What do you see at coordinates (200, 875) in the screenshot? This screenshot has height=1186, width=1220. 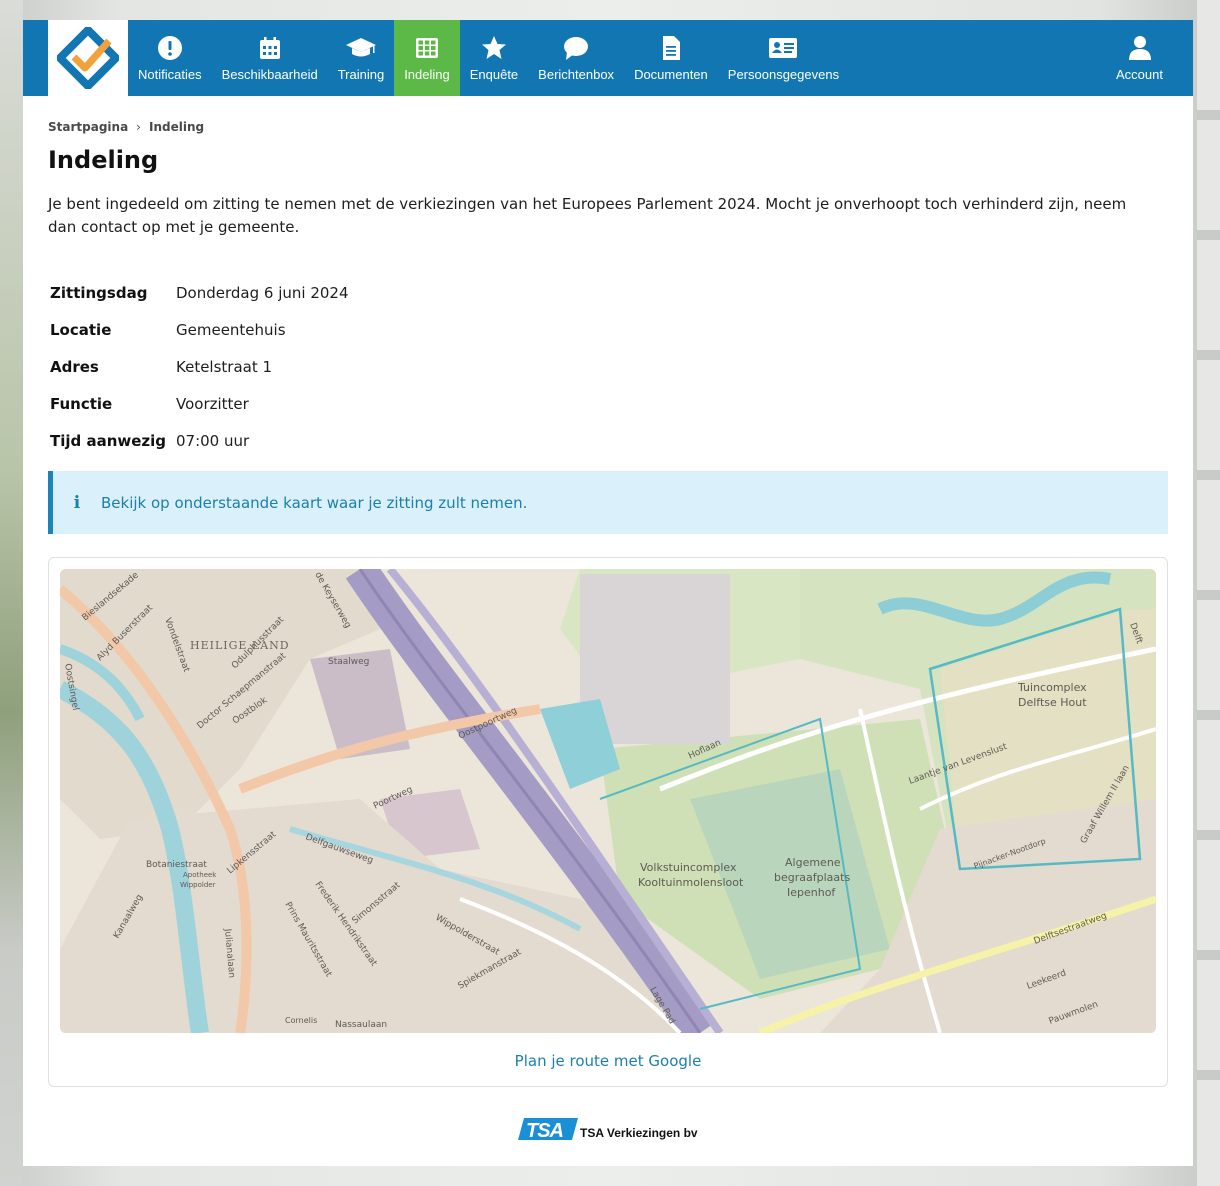 I see `map-label: Apotheek` at bounding box center [200, 875].